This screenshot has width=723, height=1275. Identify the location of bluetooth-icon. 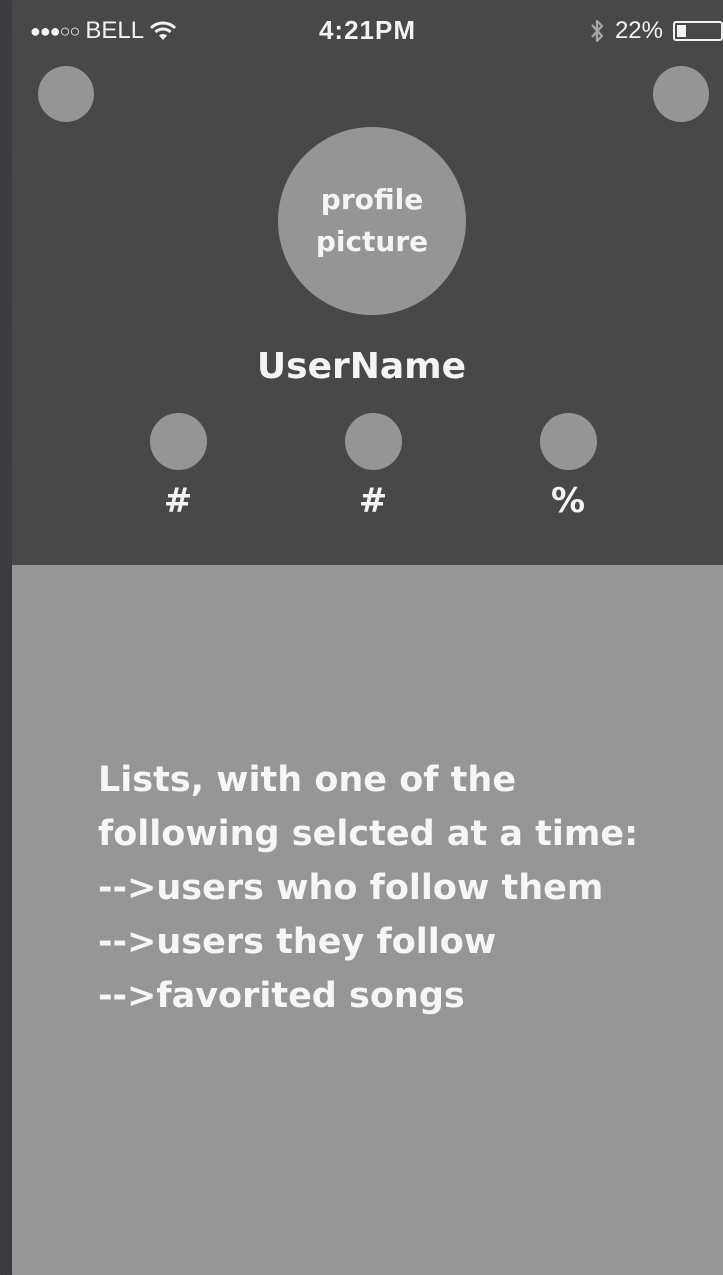
(597, 31).